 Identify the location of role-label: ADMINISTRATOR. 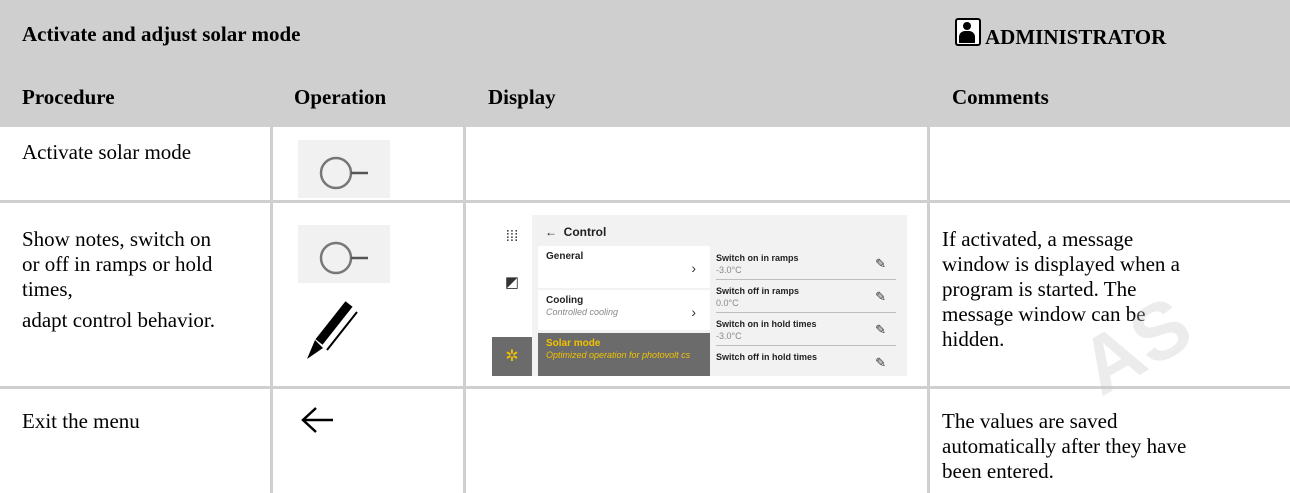
(1076, 37).